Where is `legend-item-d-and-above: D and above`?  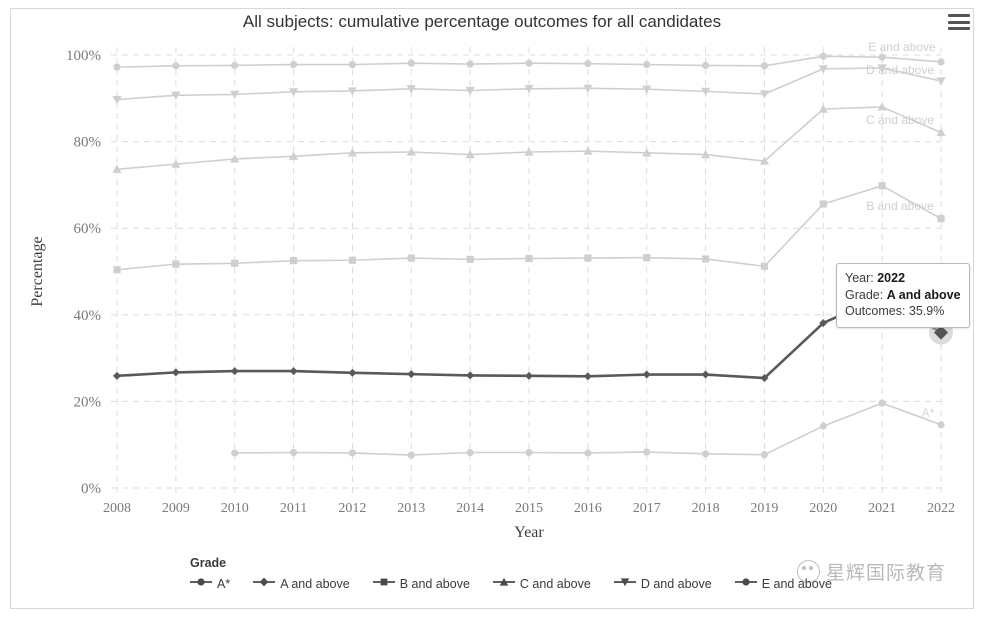
legend-item-d-and-above: D and above is located at coordinates (662, 583).